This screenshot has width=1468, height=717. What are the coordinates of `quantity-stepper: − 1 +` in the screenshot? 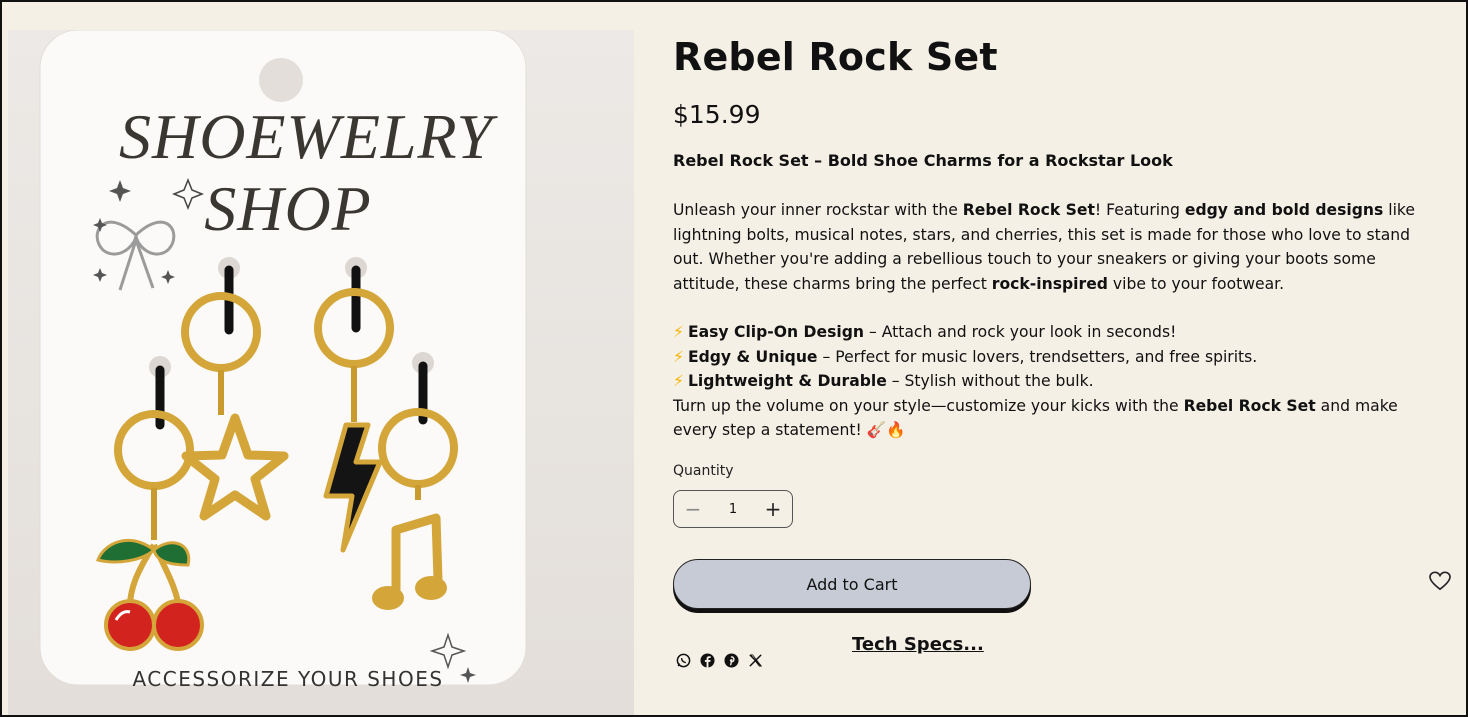 It's located at (733, 509).